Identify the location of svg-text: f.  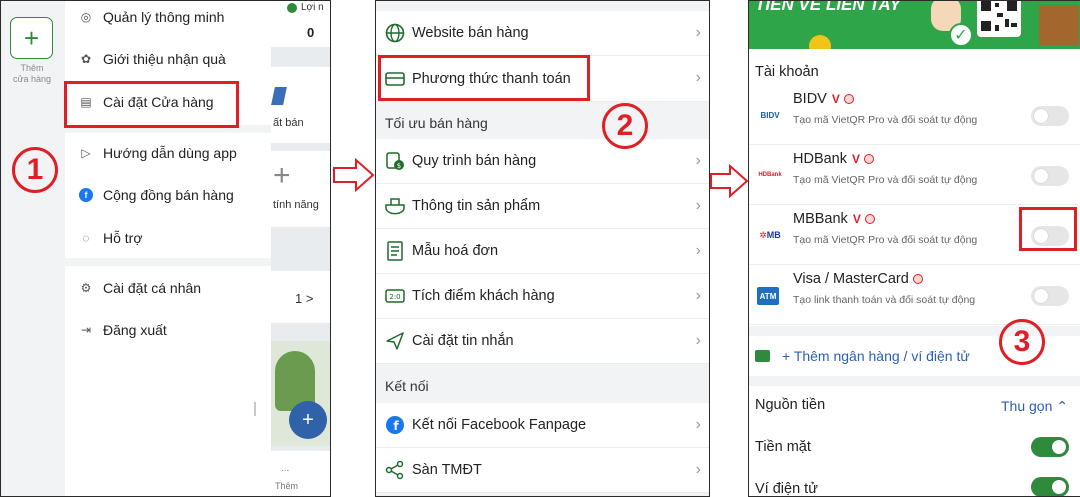
(396, 426).